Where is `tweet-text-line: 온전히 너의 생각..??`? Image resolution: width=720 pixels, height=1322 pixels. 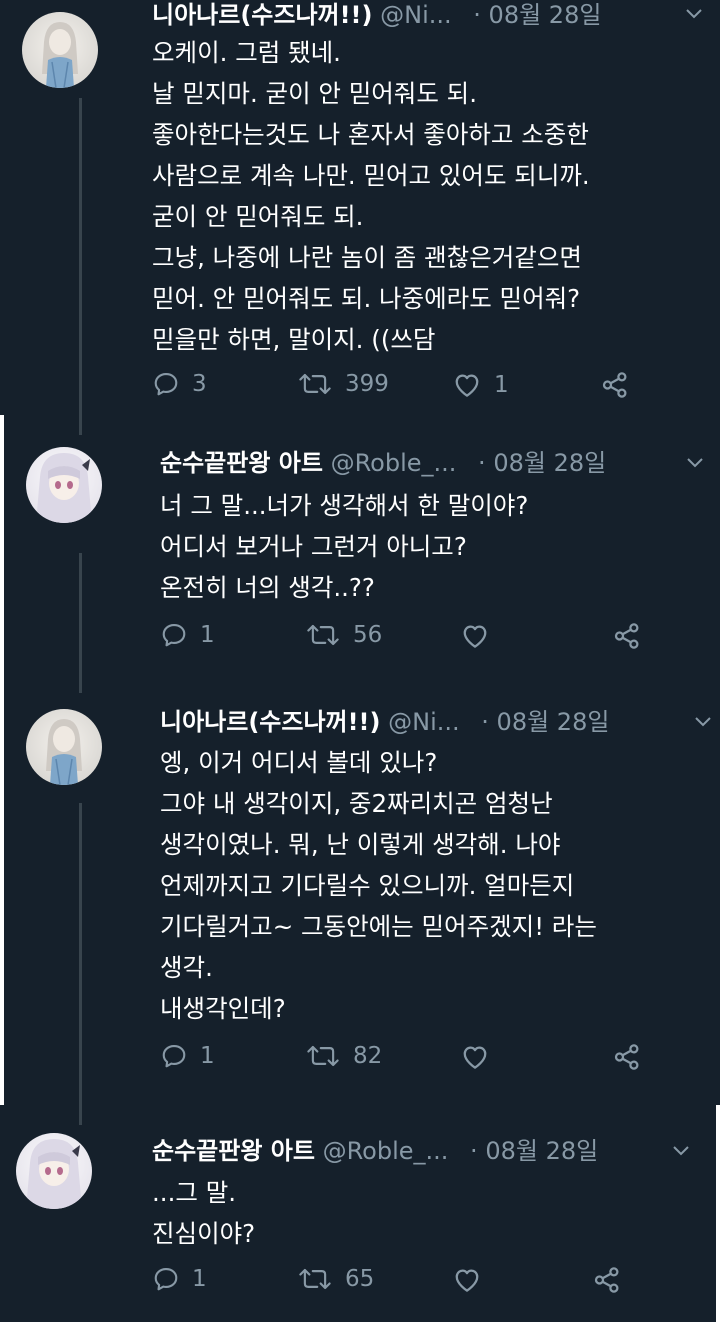
tweet-text-line: 온전히 너의 생각..?? is located at coordinates (267, 587).